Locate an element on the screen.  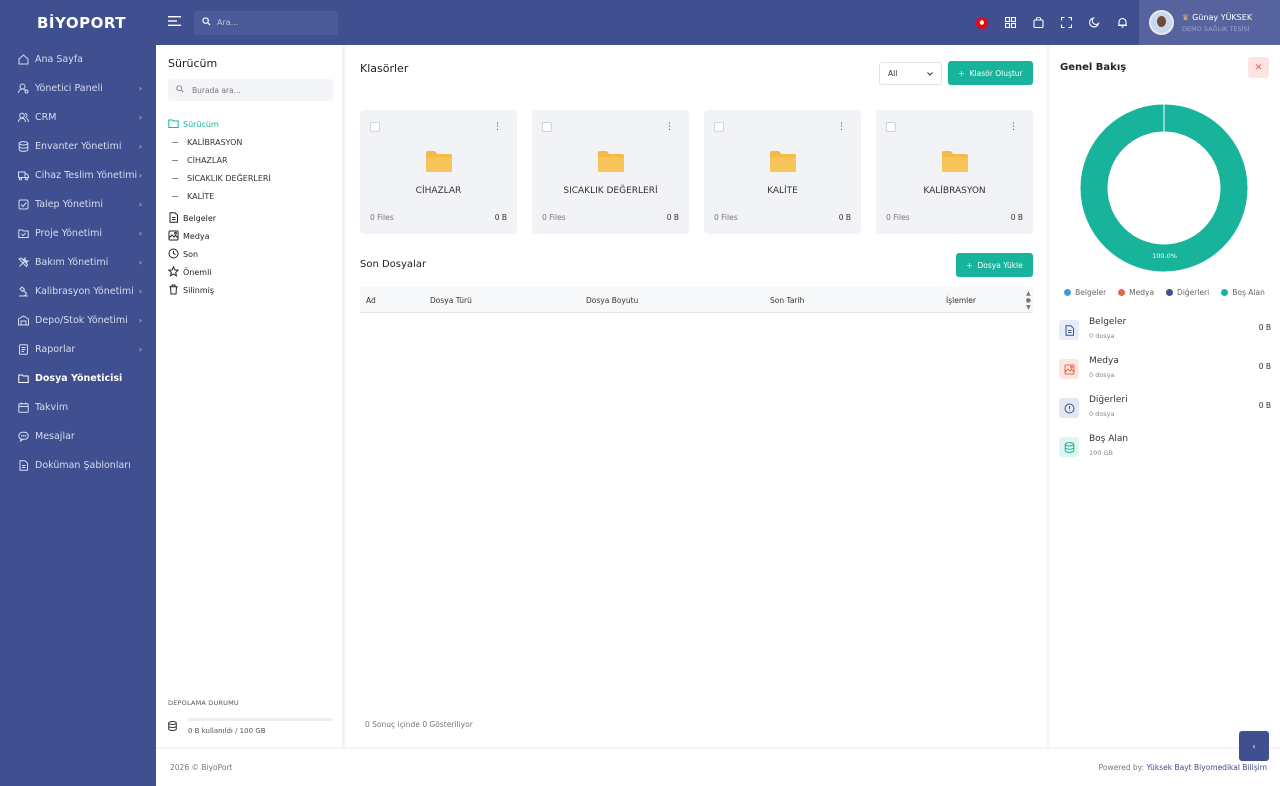
sidebar-item-15: Doküman Şablonları is located at coordinates (78, 465).